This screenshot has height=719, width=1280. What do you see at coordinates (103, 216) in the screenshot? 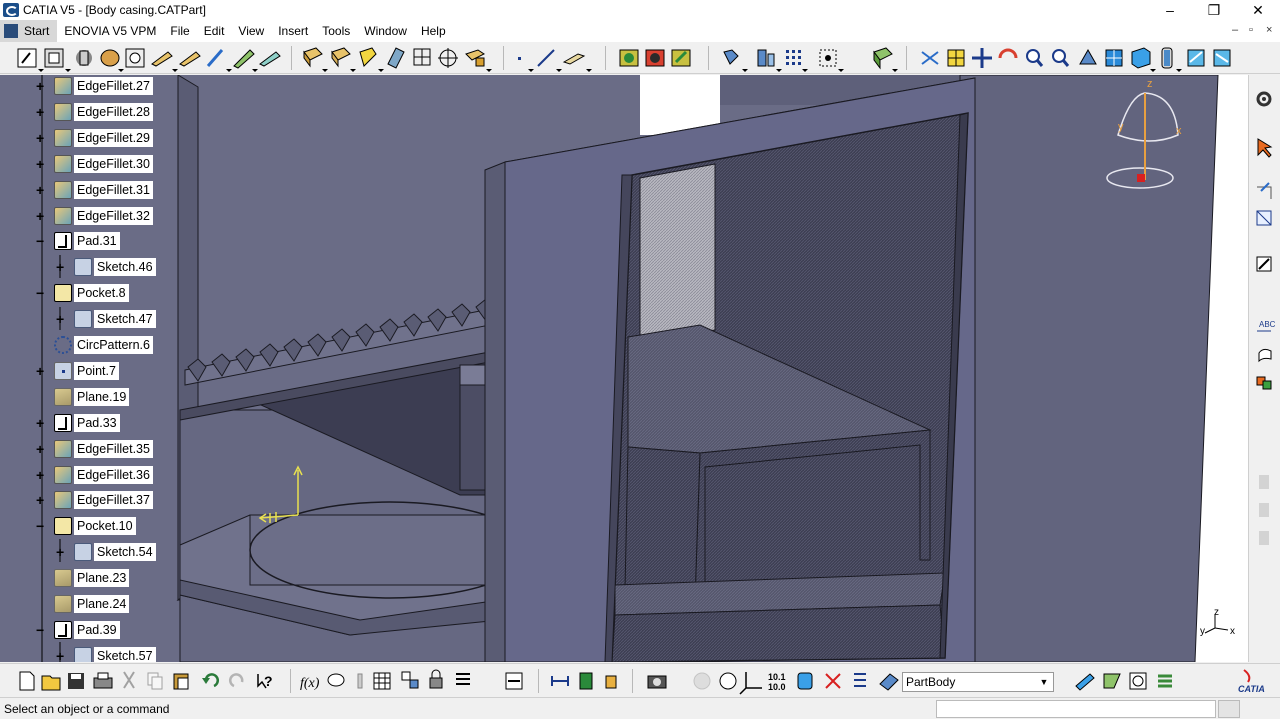
I see `tree-item: EdgeFillet.32` at bounding box center [103, 216].